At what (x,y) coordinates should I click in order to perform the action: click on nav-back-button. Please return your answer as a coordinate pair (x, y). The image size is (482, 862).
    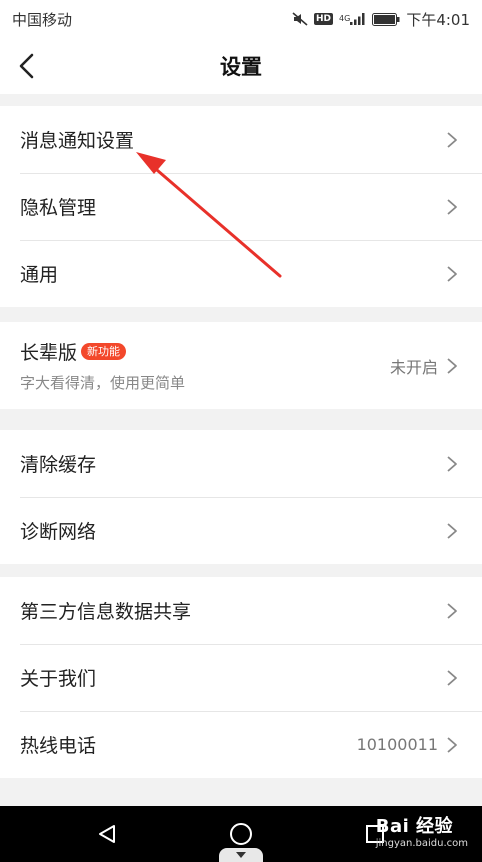
    Looking at the image, I should click on (107, 834).